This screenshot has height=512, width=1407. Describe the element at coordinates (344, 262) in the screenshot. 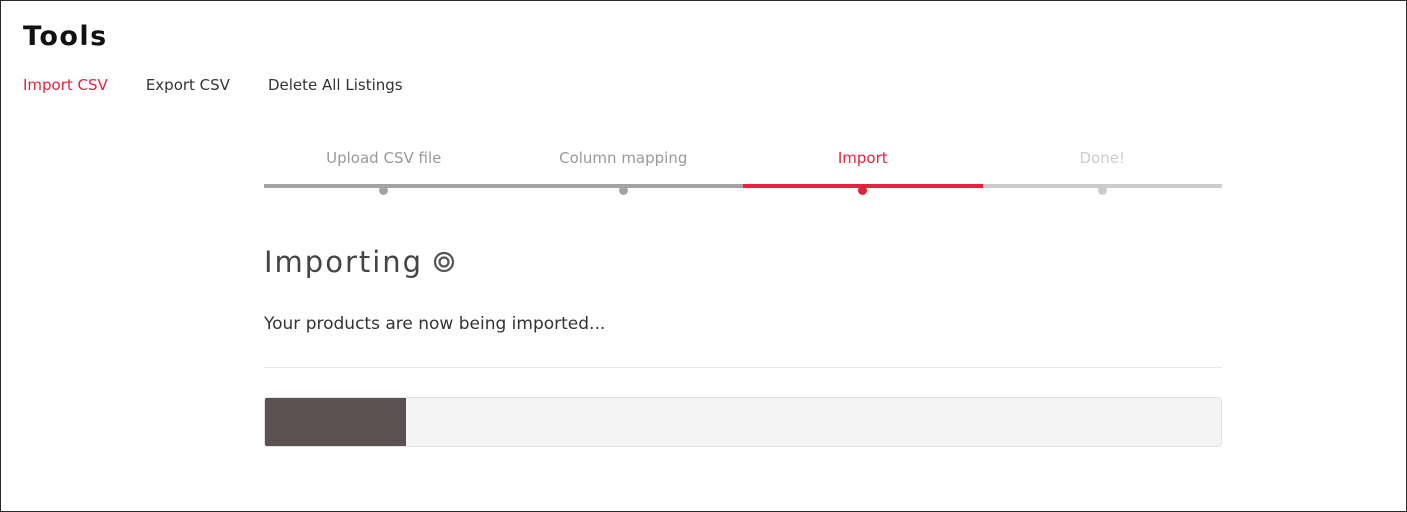

I see `import-heading: Importing` at that location.